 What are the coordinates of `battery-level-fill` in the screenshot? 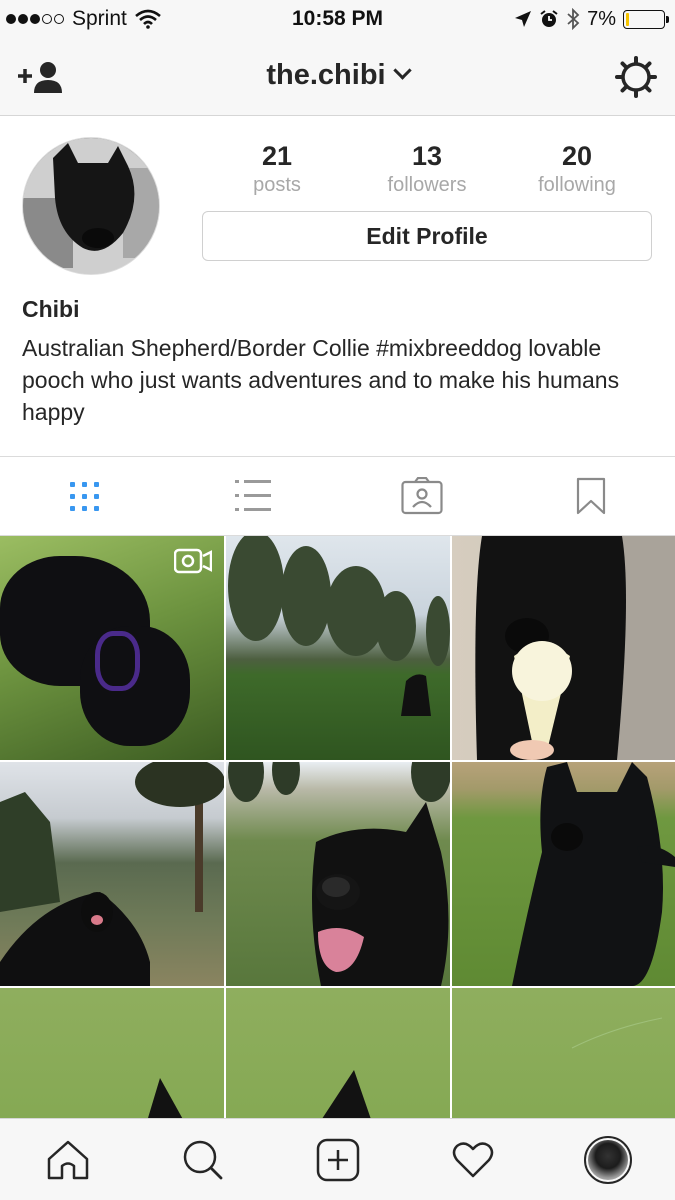 It's located at (627, 19).